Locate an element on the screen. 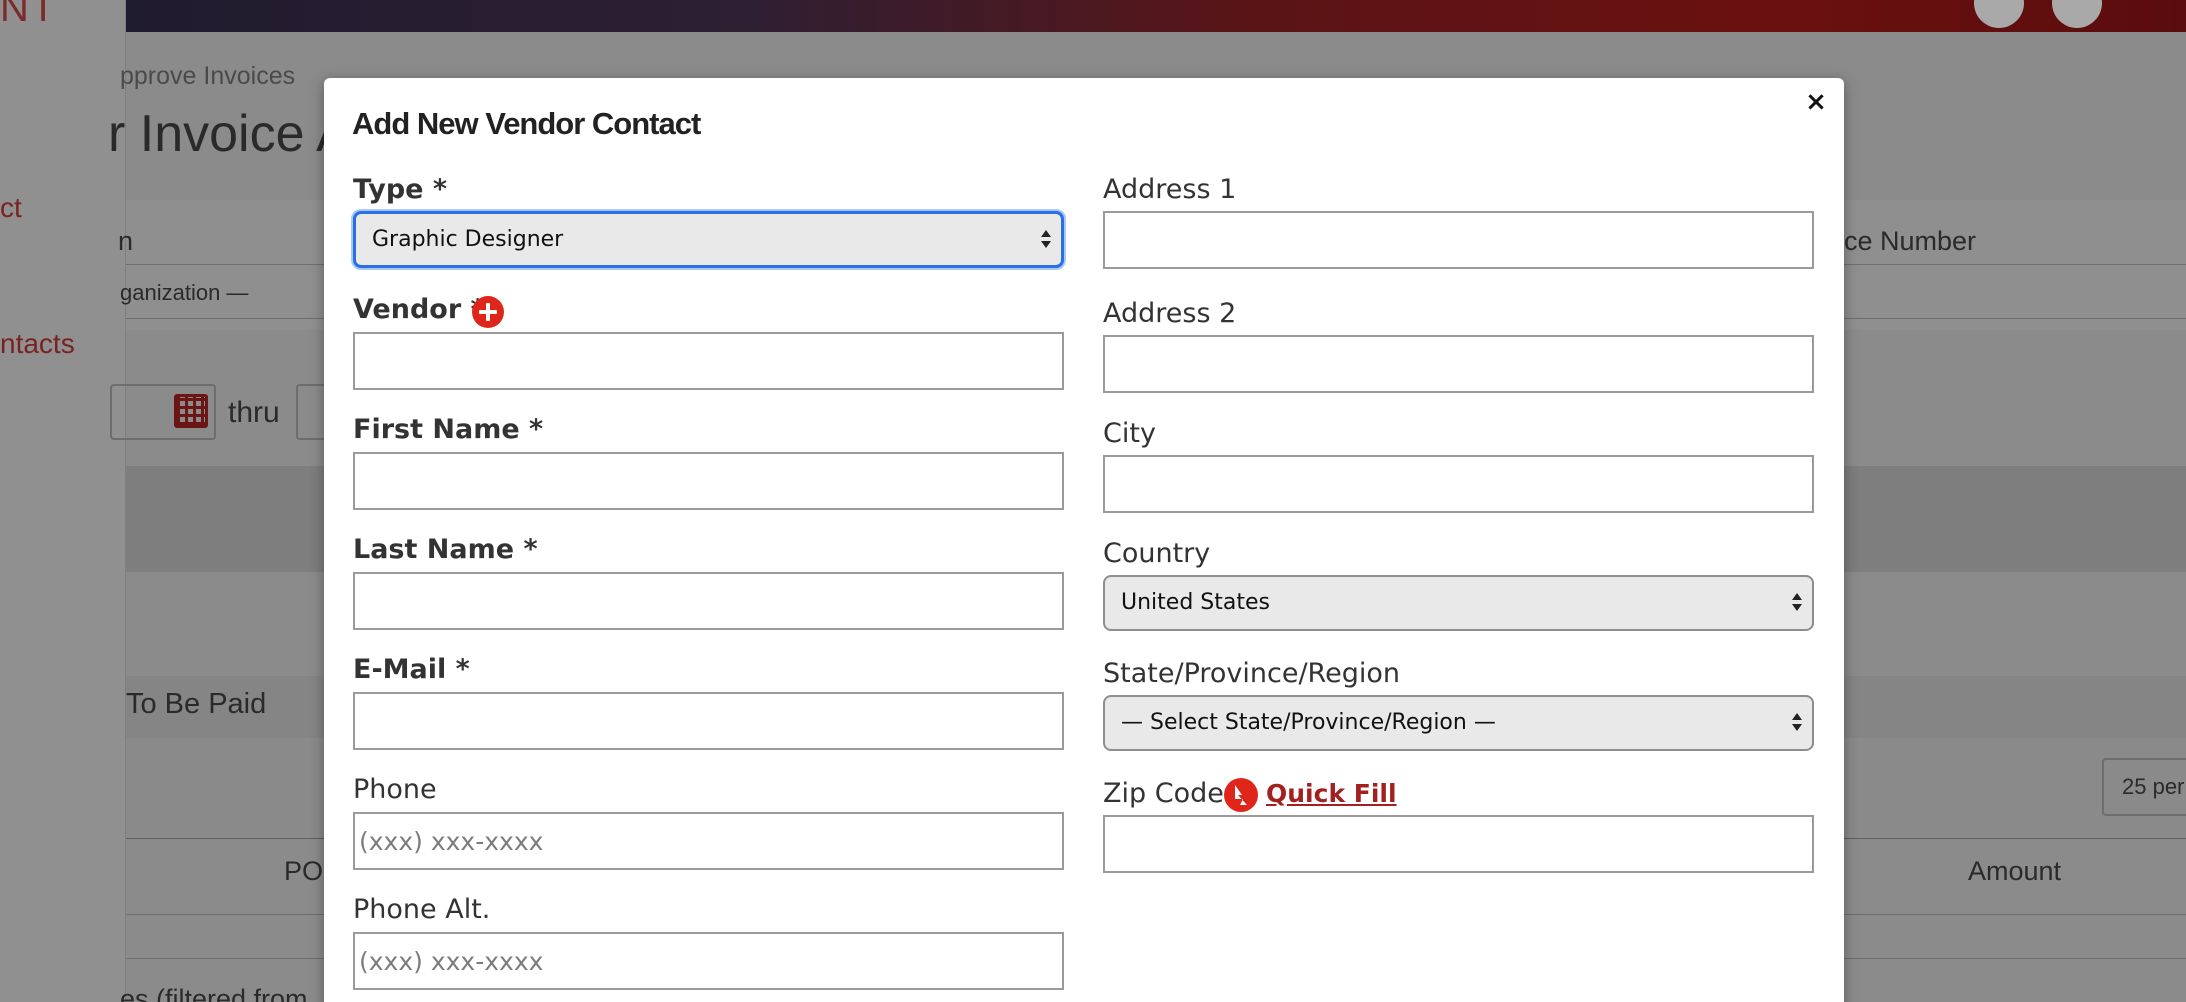 The width and height of the screenshot is (2186, 1002). address2-label: Address 2 is located at coordinates (1170, 313).